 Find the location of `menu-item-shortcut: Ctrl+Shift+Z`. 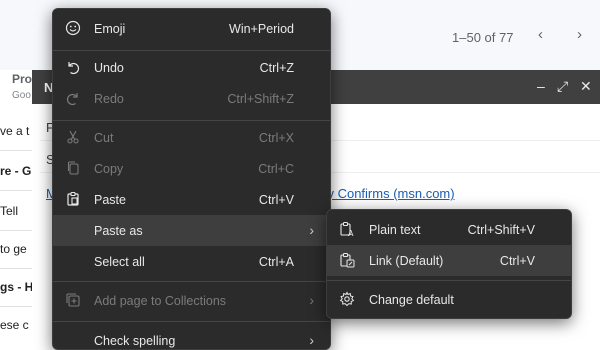

menu-item-shortcut: Ctrl+Shift+Z is located at coordinates (260, 99).